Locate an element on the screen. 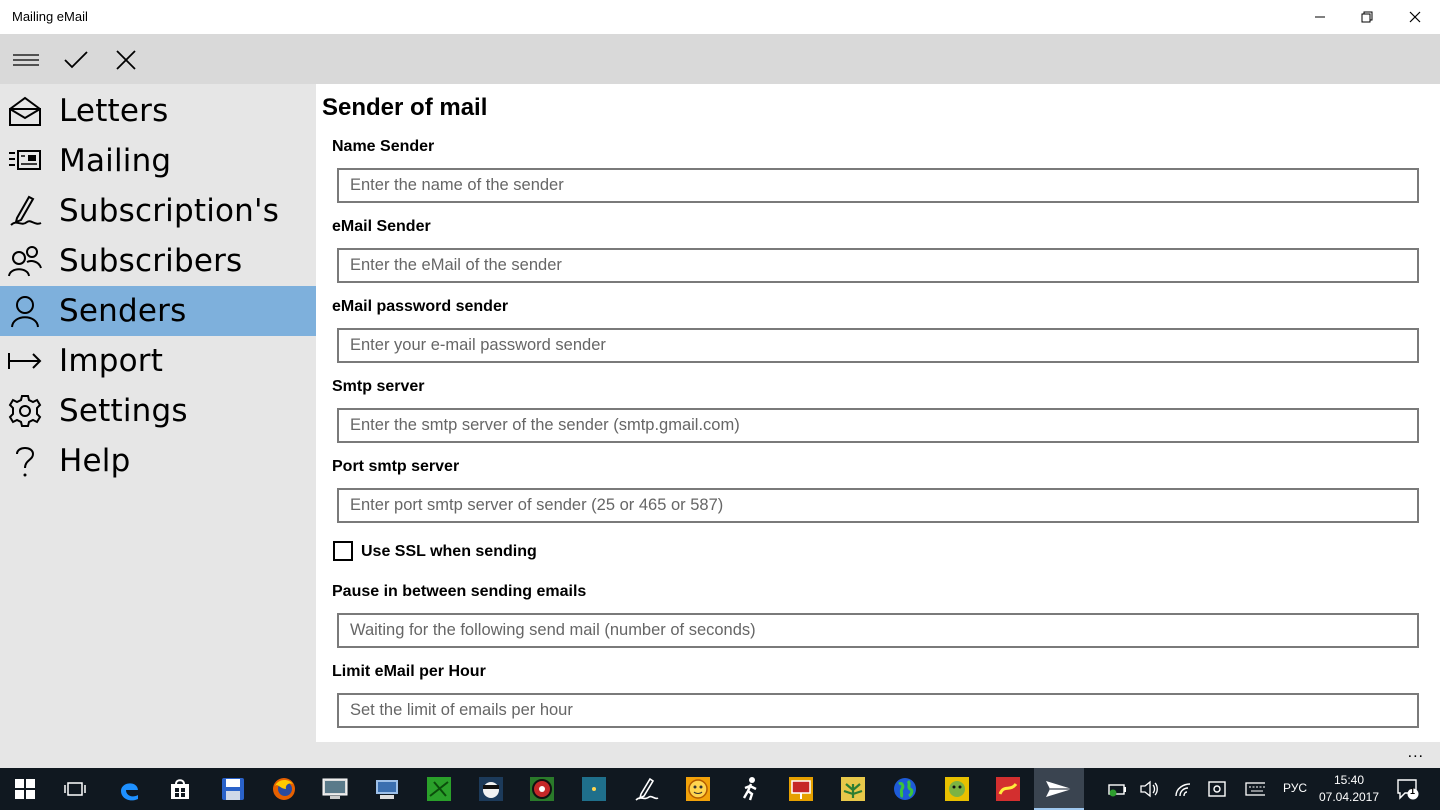  input-language: РУС is located at coordinates (1295, 788).